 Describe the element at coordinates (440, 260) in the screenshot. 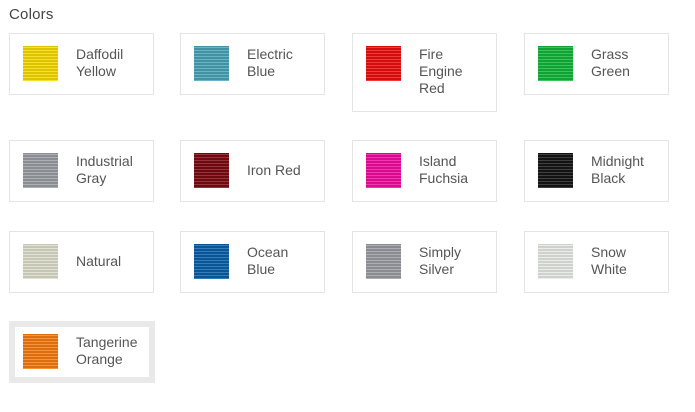

I see `color-label: Simply Silver` at that location.